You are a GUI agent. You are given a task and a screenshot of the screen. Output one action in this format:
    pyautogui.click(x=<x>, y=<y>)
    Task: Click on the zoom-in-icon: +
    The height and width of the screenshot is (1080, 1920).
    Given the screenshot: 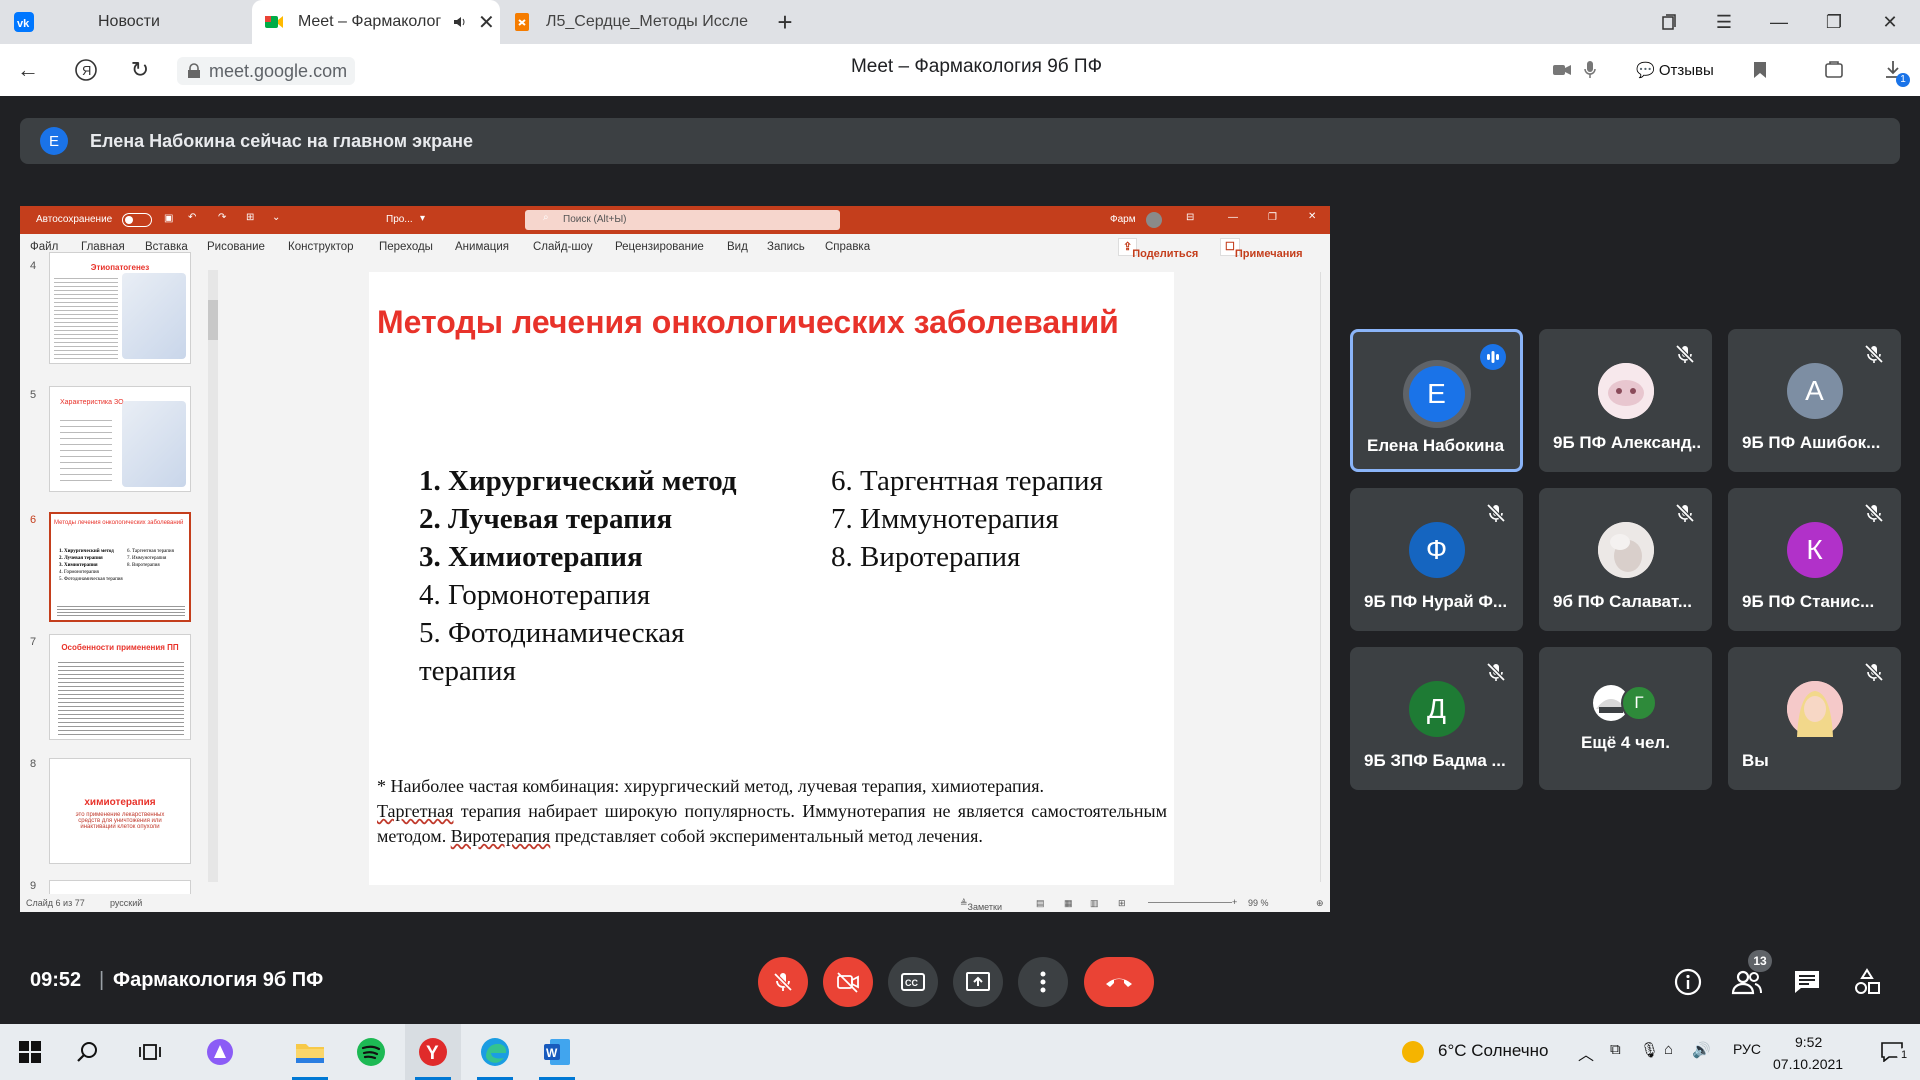 What is the action you would take?
    pyautogui.click(x=1234, y=902)
    